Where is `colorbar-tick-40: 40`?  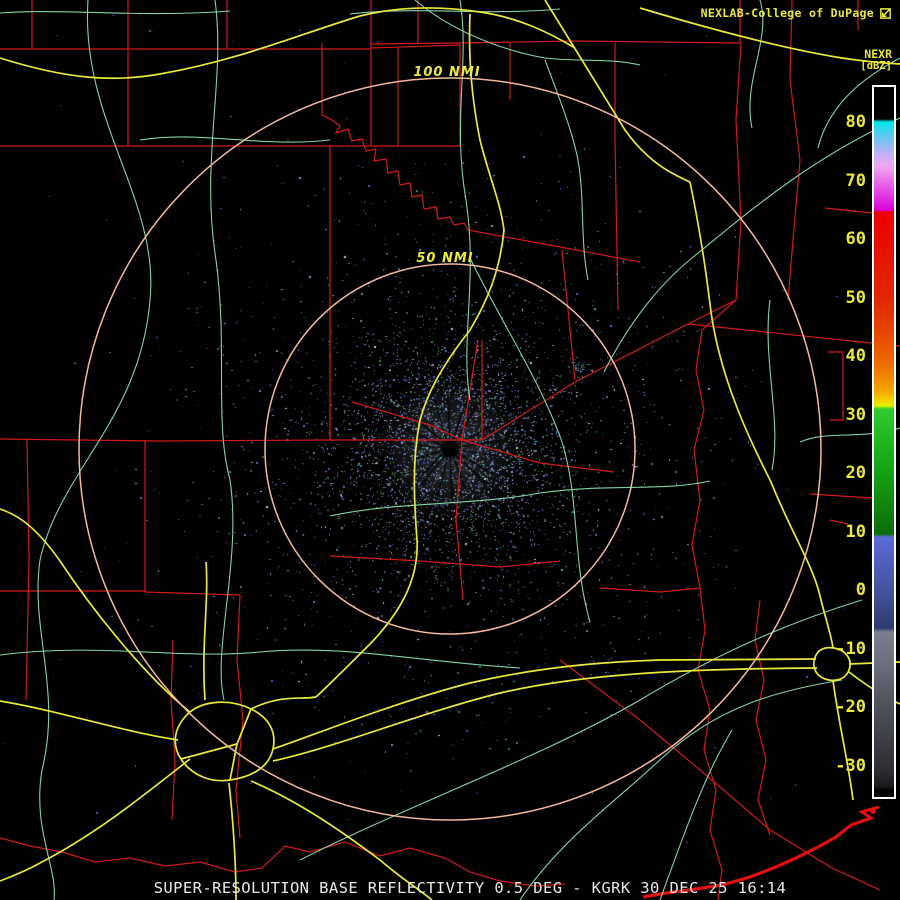 colorbar-tick-40: 40 is located at coordinates (855, 356).